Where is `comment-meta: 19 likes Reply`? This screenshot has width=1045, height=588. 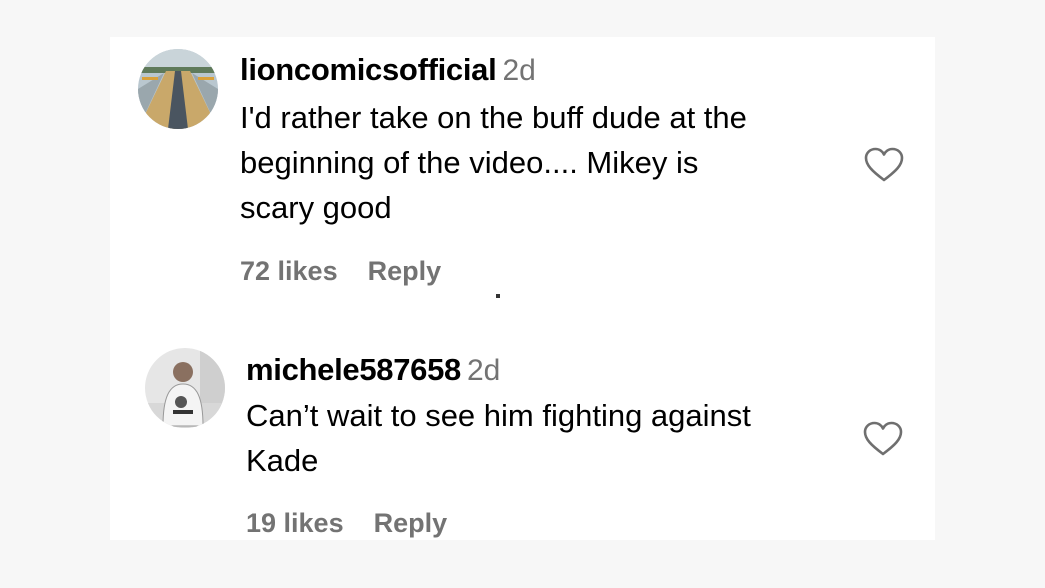 comment-meta: 19 likes Reply is located at coordinates (346, 523).